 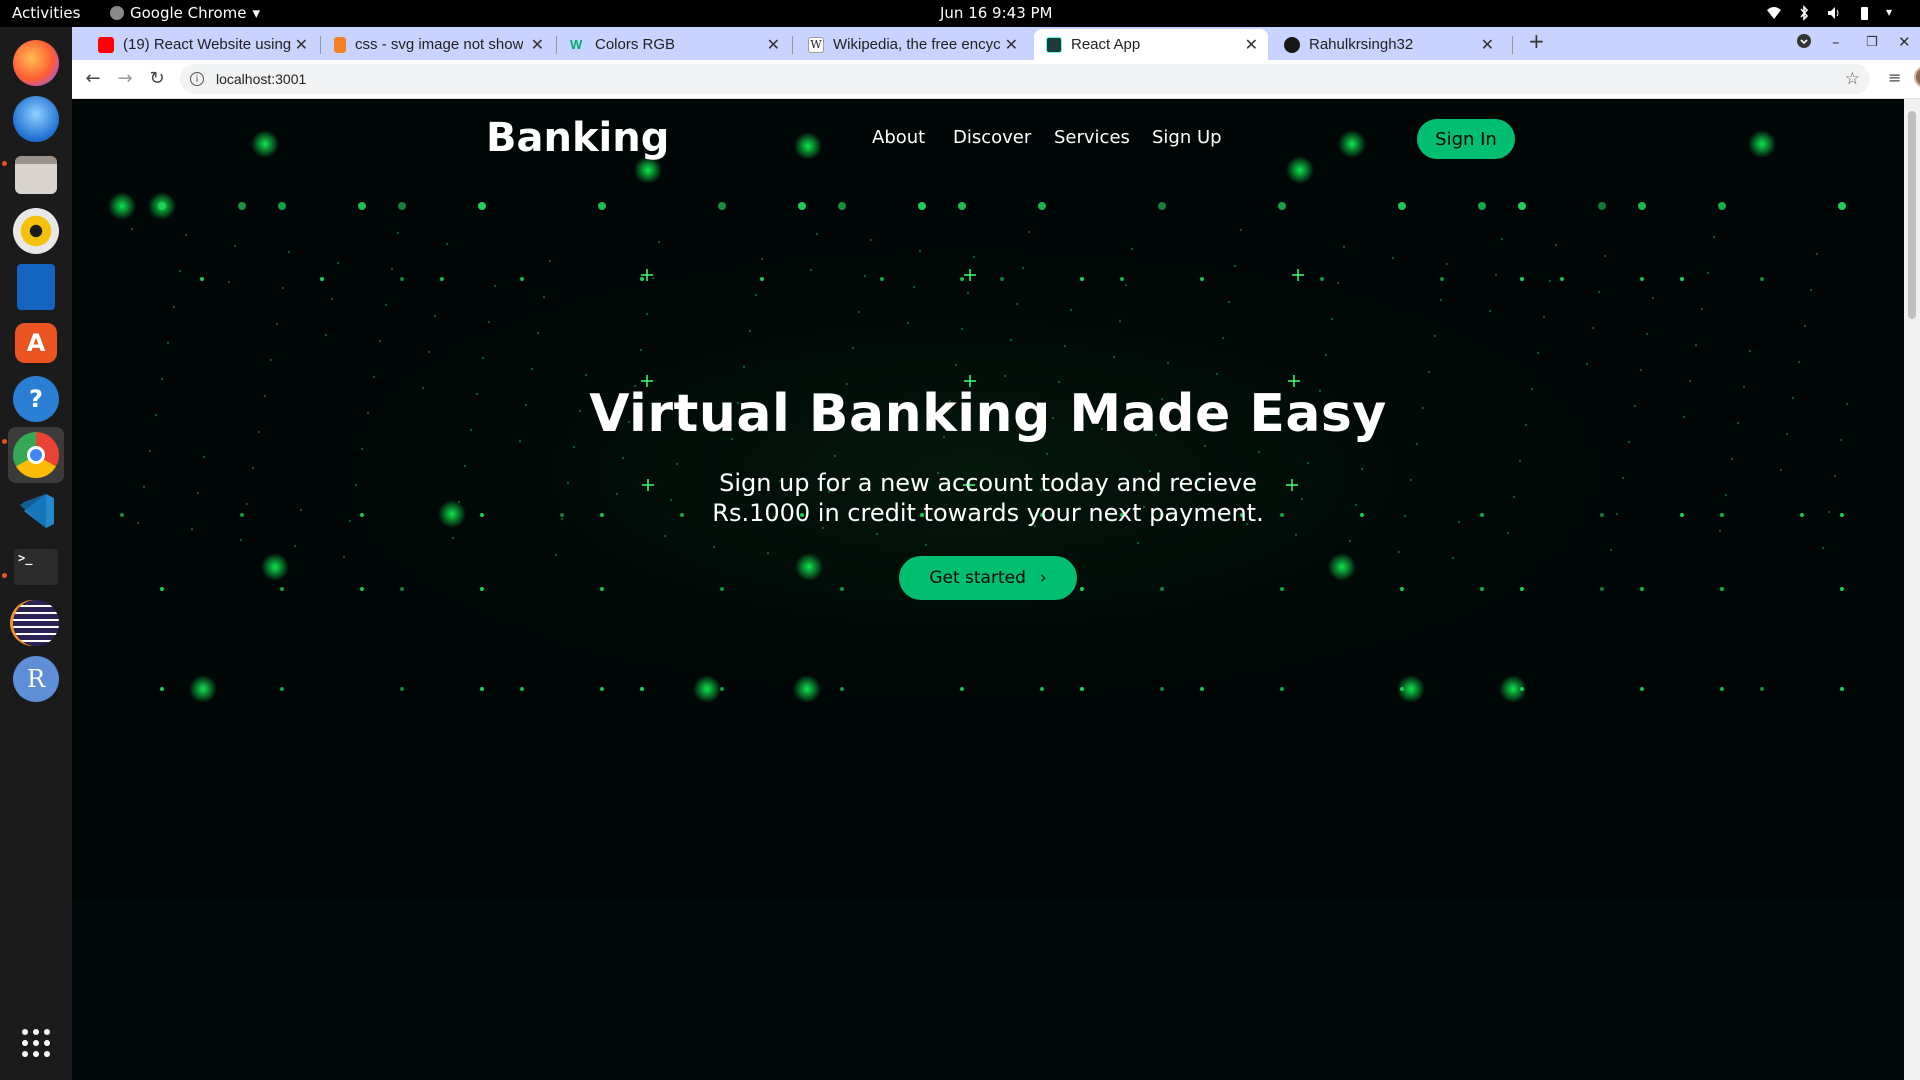 What do you see at coordinates (1292, 44) in the screenshot?
I see `github-icon` at bounding box center [1292, 44].